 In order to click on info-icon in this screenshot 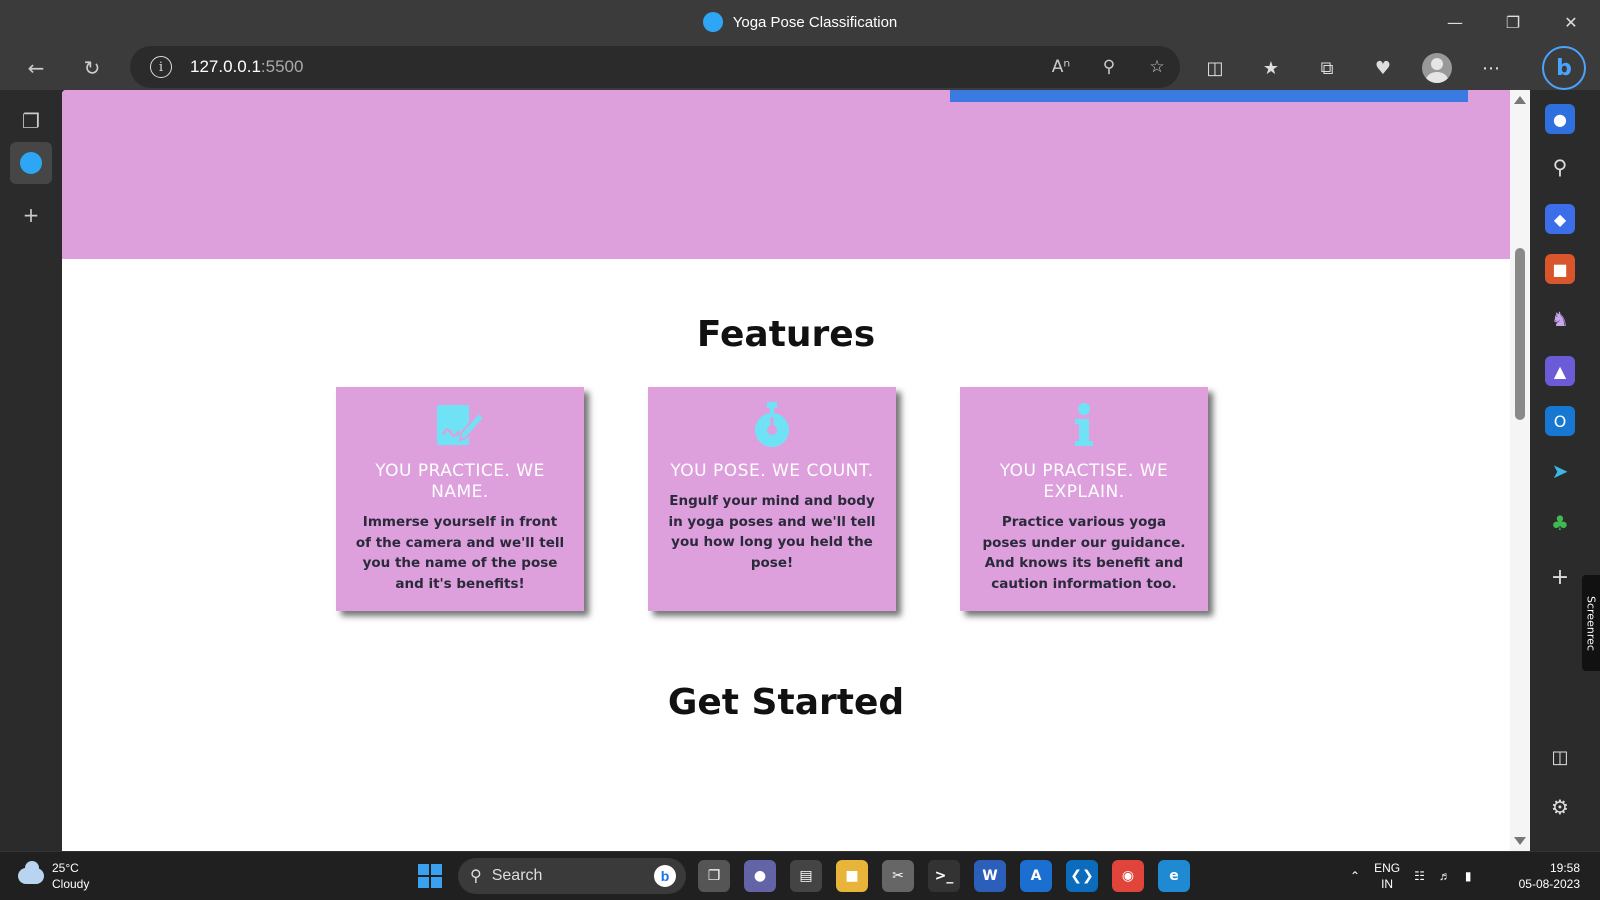, I will do `click(1084, 425)`.